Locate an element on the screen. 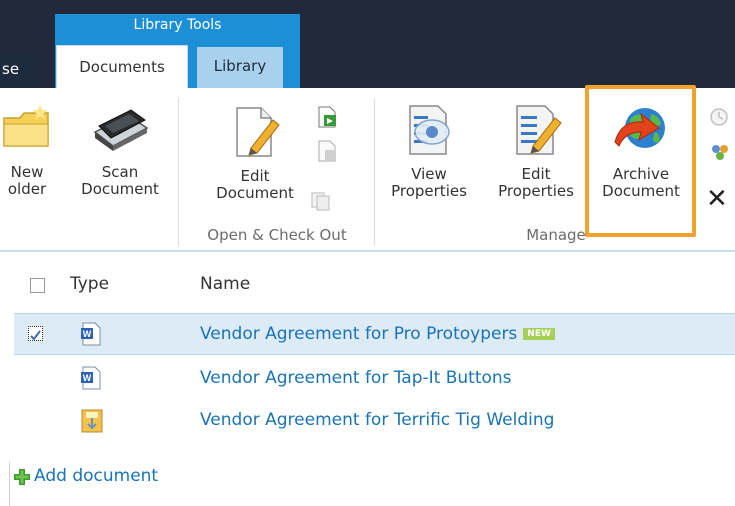  edit-properties-icon is located at coordinates (539, 130).